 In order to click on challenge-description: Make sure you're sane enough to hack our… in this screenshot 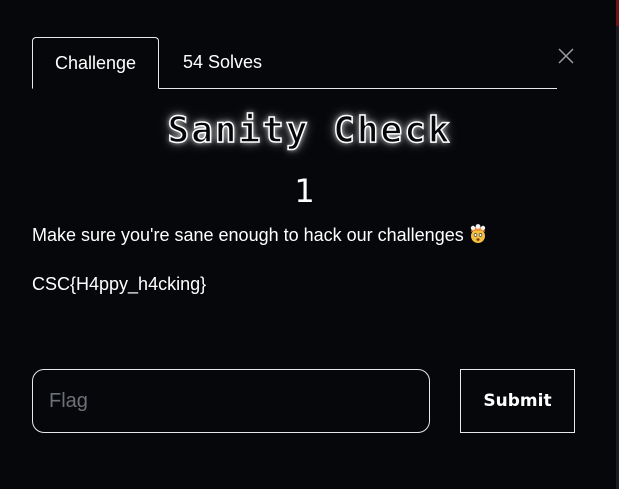, I will do `click(260, 235)`.